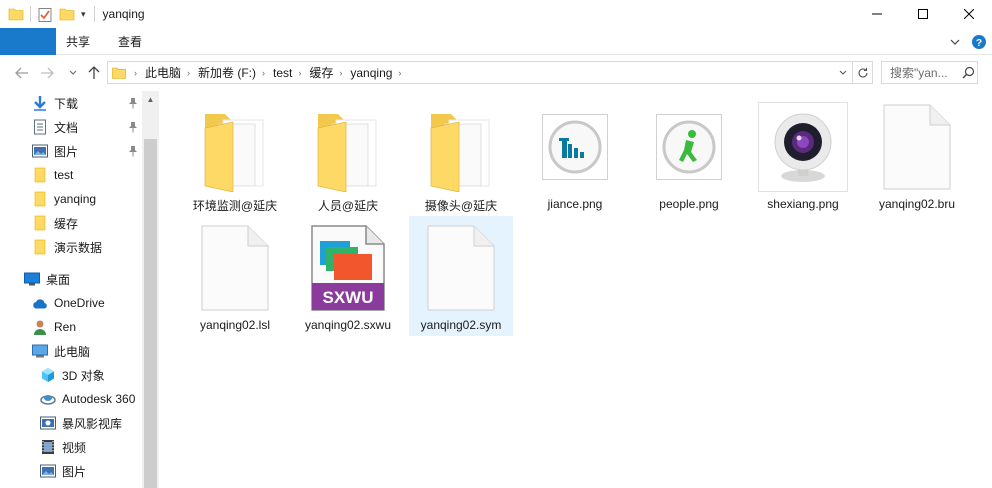 The width and height of the screenshot is (992, 488). What do you see at coordinates (348, 268) in the screenshot?
I see `sxwu-file-icon: SXWU` at bounding box center [348, 268].